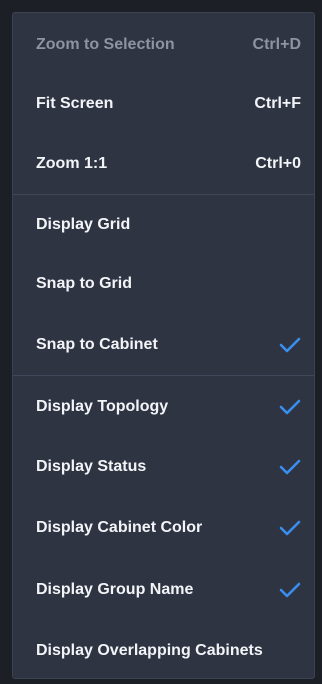  Describe the element at coordinates (163, 224) in the screenshot. I see `menu-item-display-grid: Display Grid` at that location.